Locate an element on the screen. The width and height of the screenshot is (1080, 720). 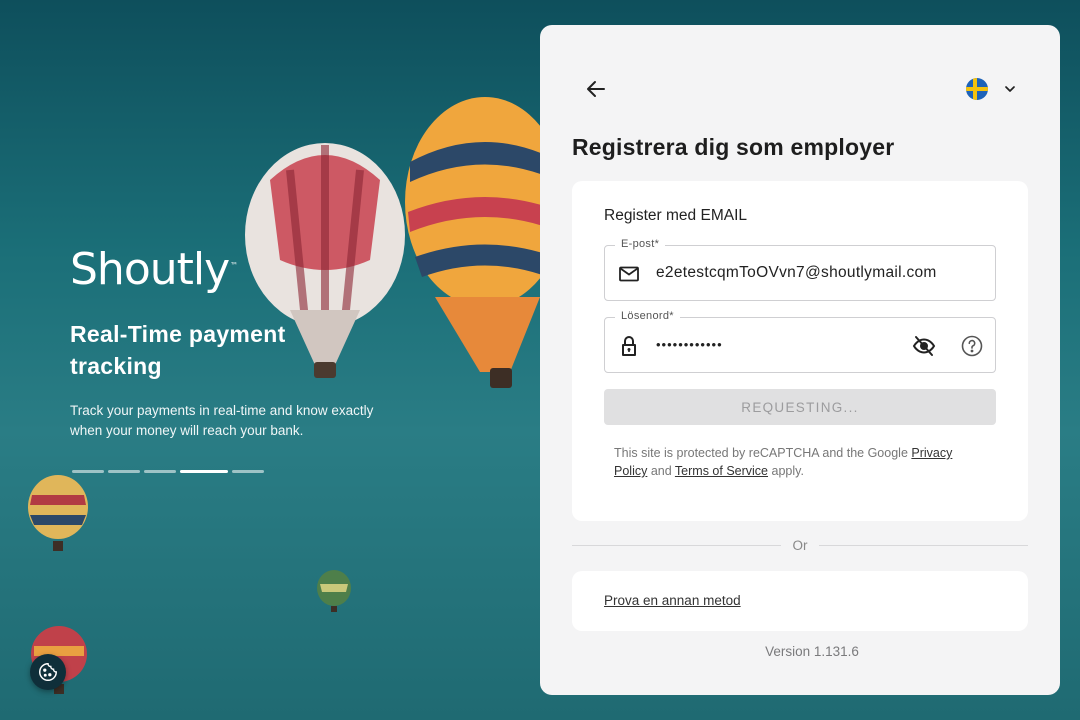
terms-of-service-link: Terms of Service is located at coordinates (721, 471).